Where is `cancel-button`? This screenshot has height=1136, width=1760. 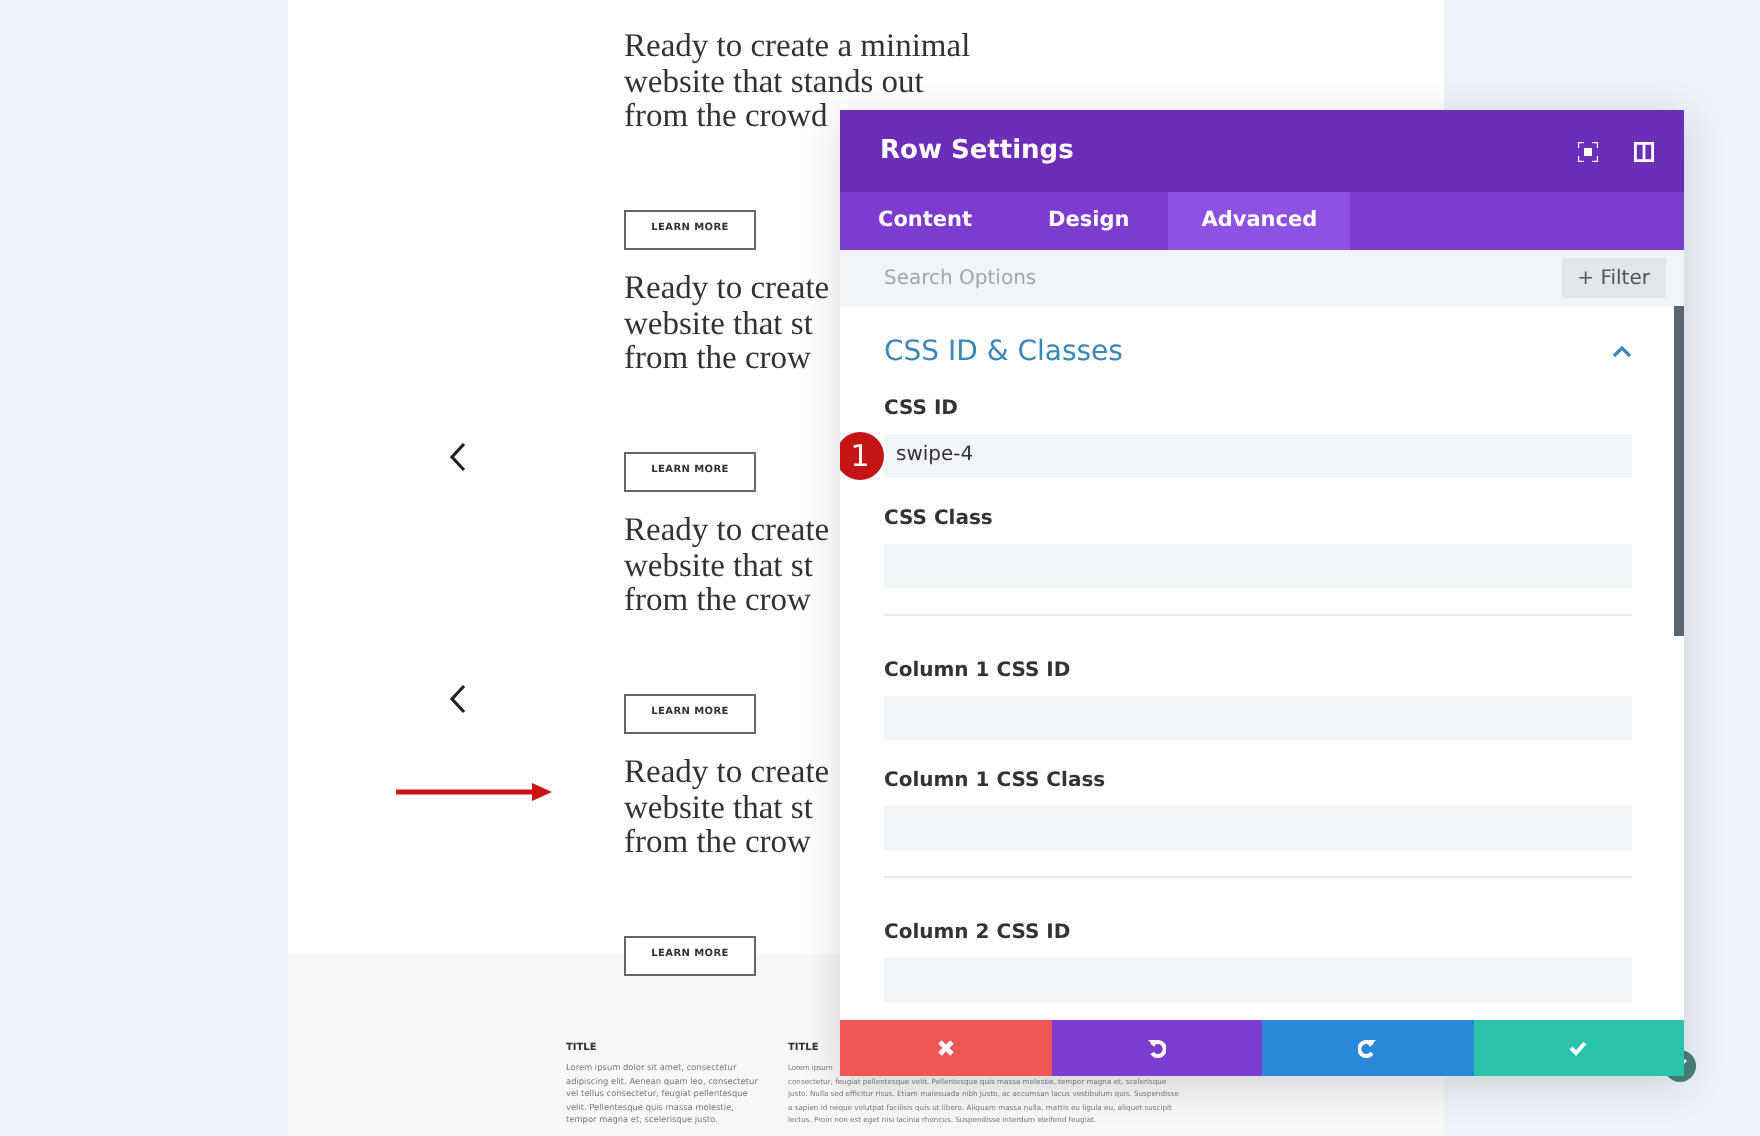
cancel-button is located at coordinates (945, 1048).